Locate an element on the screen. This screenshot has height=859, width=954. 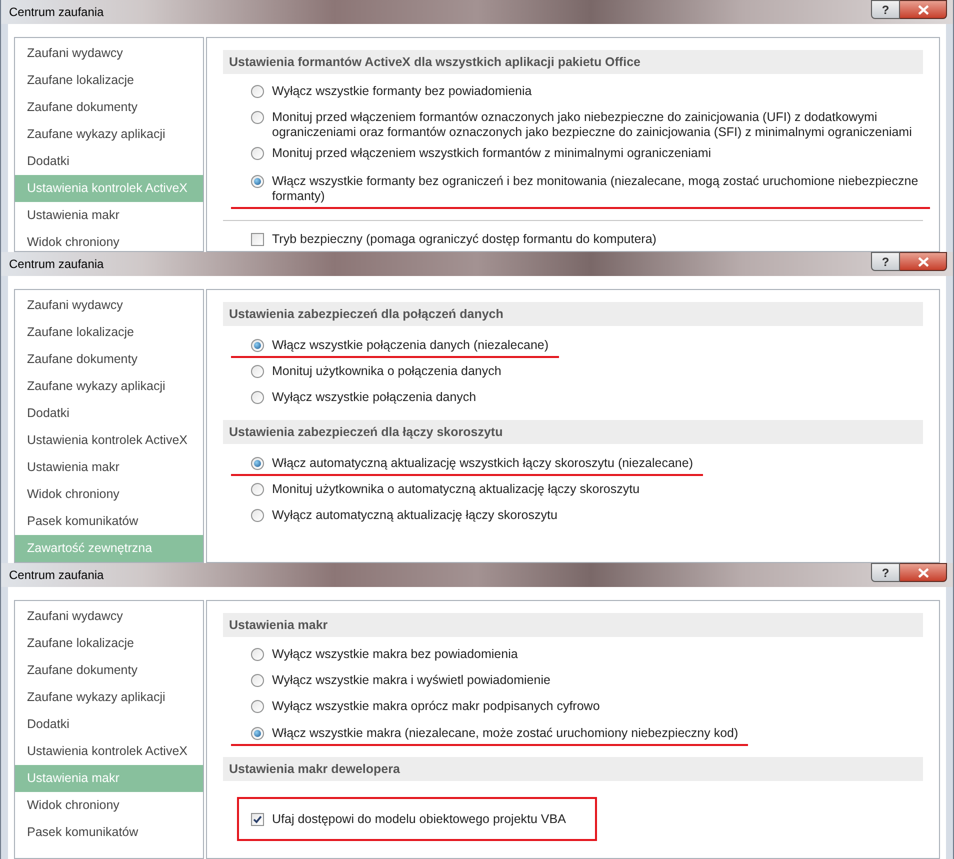
section-heading: Ustawienia zabezpieczeń dla łączy skoroszytu is located at coordinates (573, 432).